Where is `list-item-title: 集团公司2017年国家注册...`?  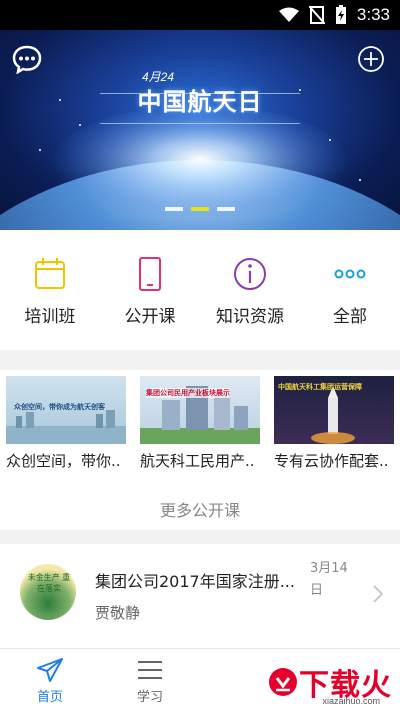 list-item-title: 集团公司2017年国家注册... is located at coordinates (195, 581).